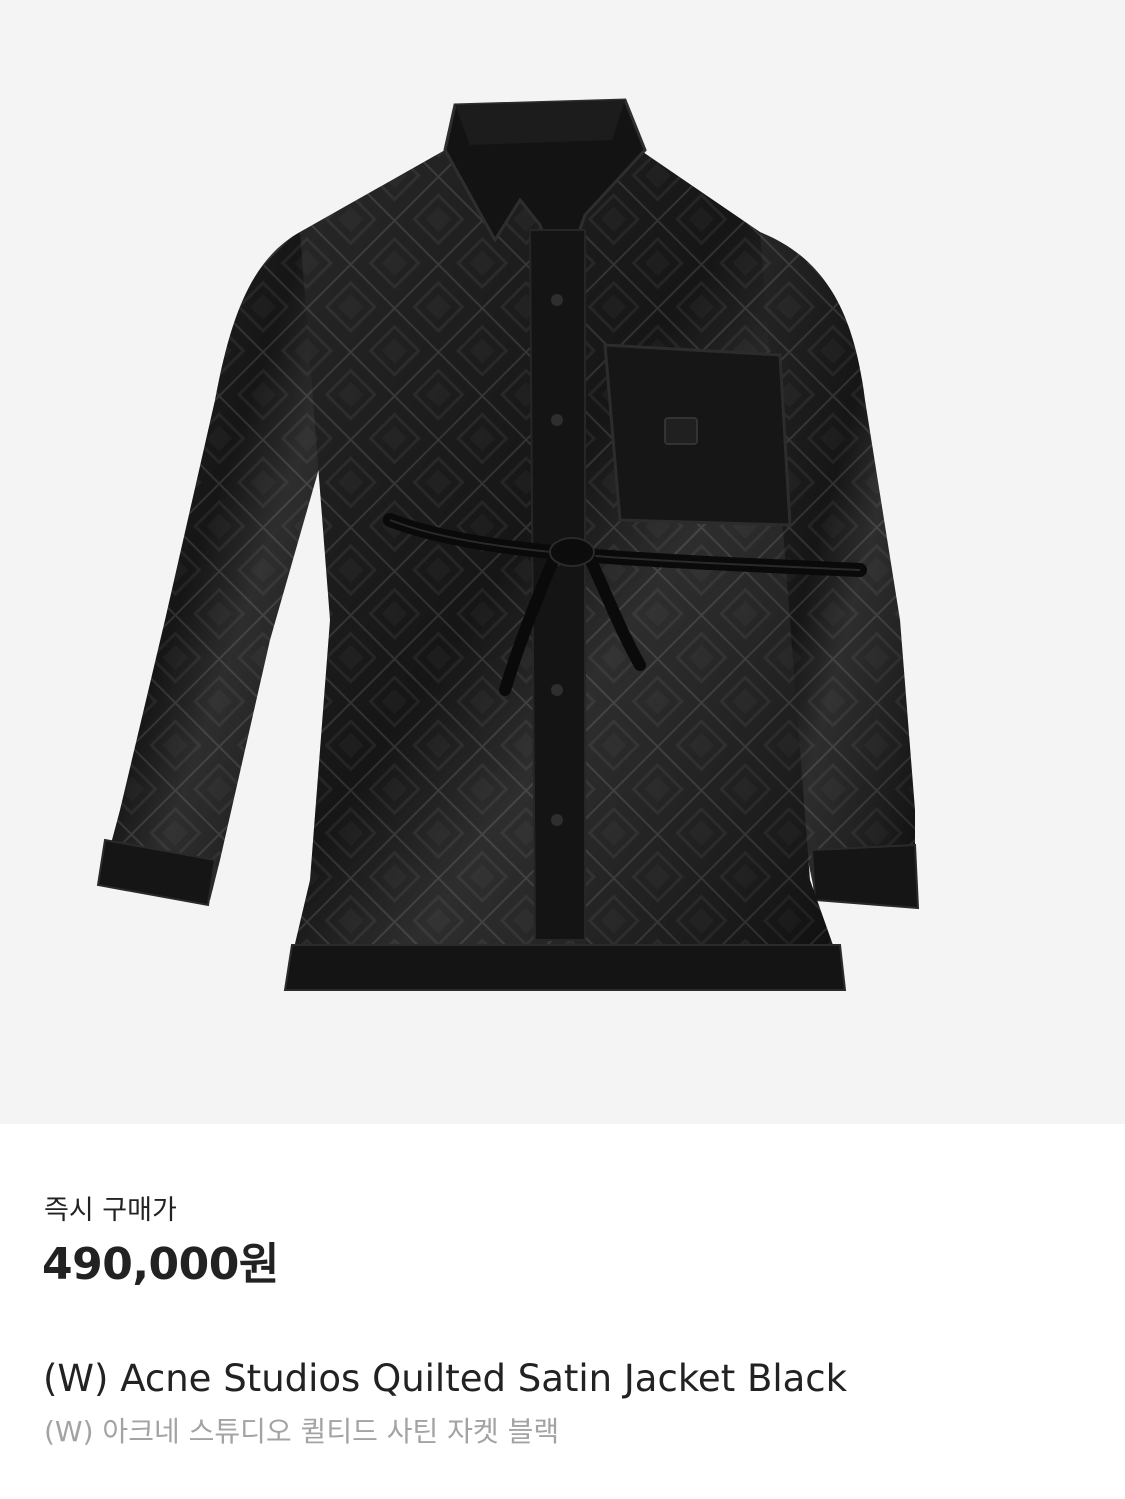 This screenshot has width=1125, height=1499. I want to click on price-label: 즉시 구매가, so click(110, 1210).